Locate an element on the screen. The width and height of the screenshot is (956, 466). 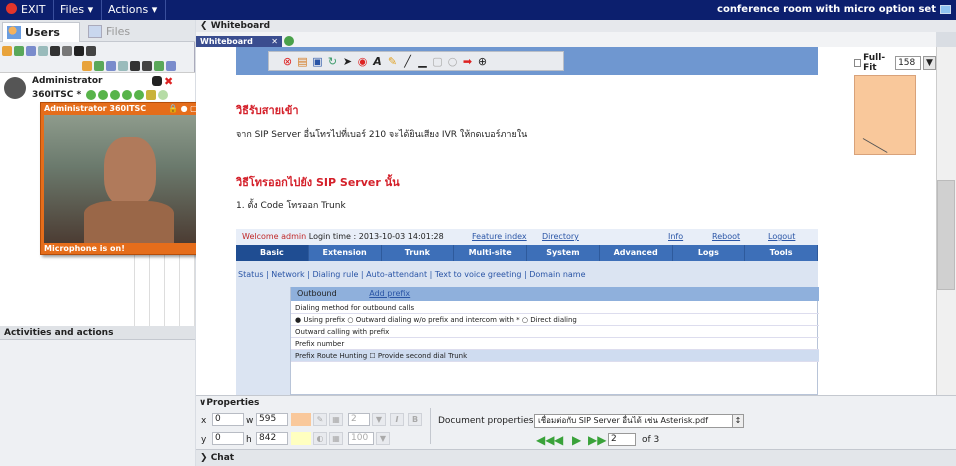
tab-users: Users is located at coordinates (41, 32).